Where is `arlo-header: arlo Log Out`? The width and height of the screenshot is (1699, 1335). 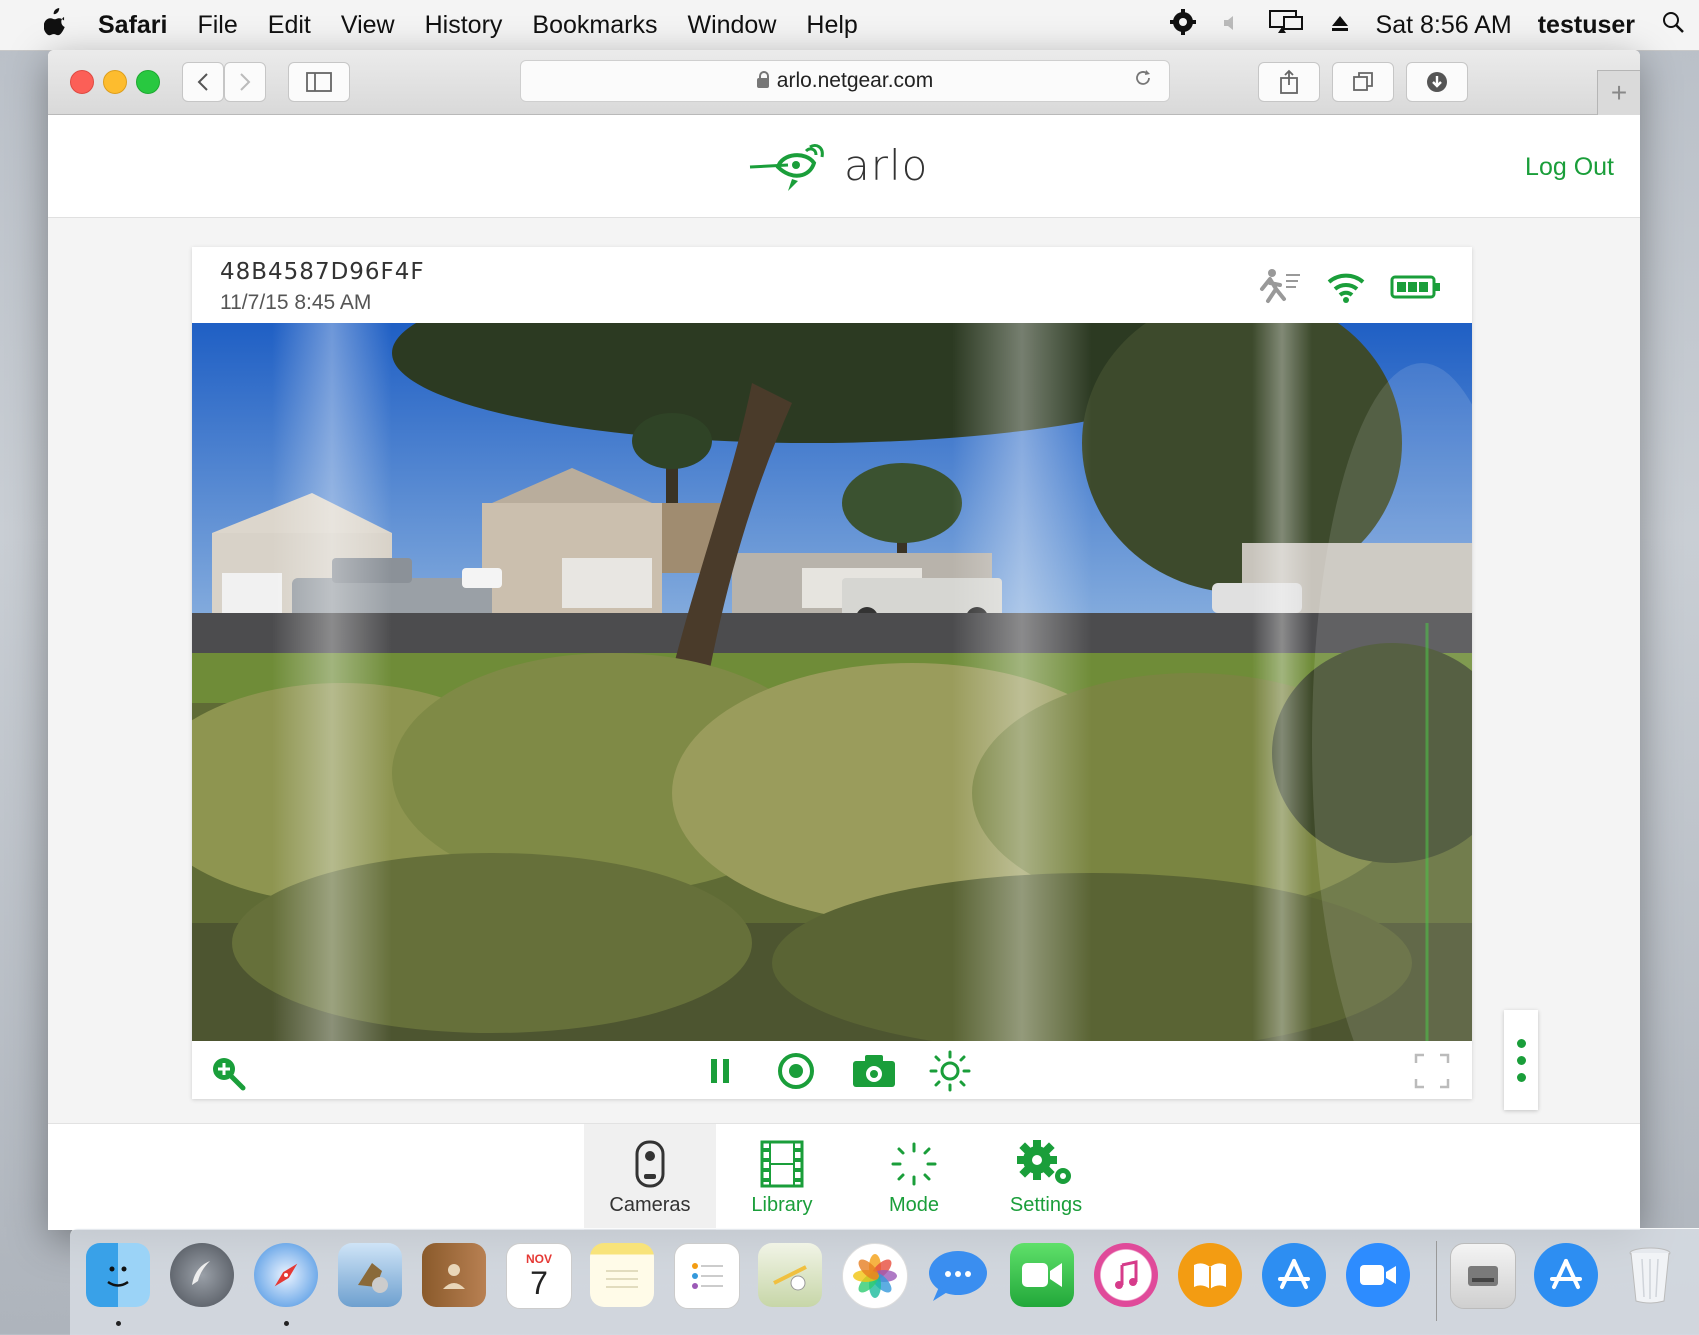
arlo-header: arlo Log Out is located at coordinates (844, 166).